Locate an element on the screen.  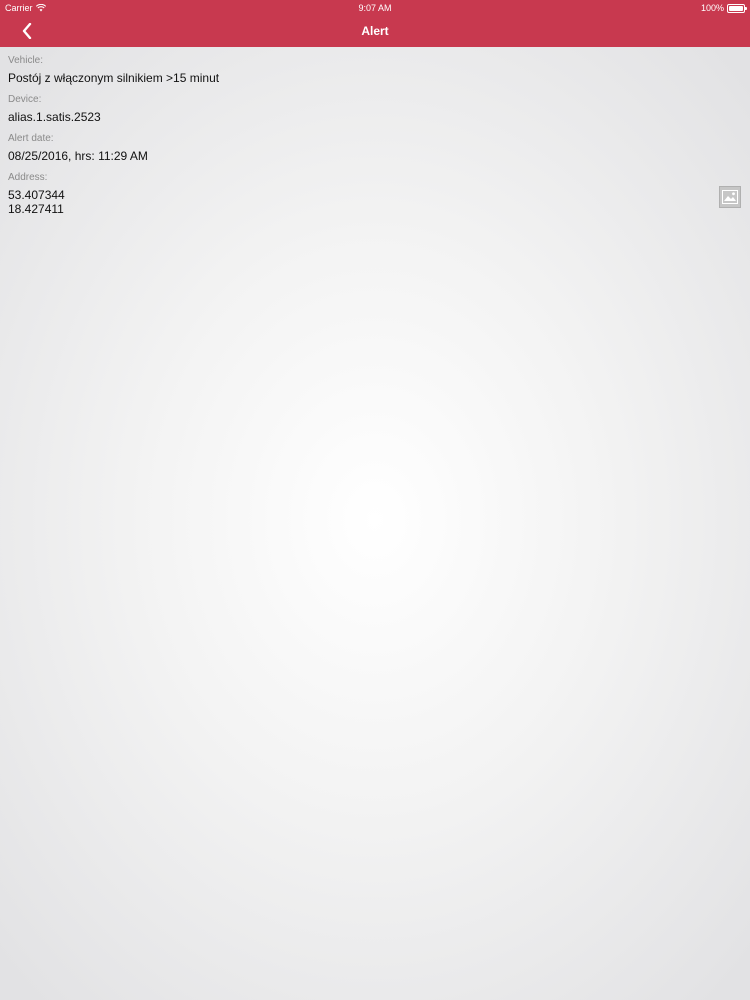
alert-date-field: Alert date: 08/25/2016, hrs: 11:29 AM is located at coordinates (379, 148).